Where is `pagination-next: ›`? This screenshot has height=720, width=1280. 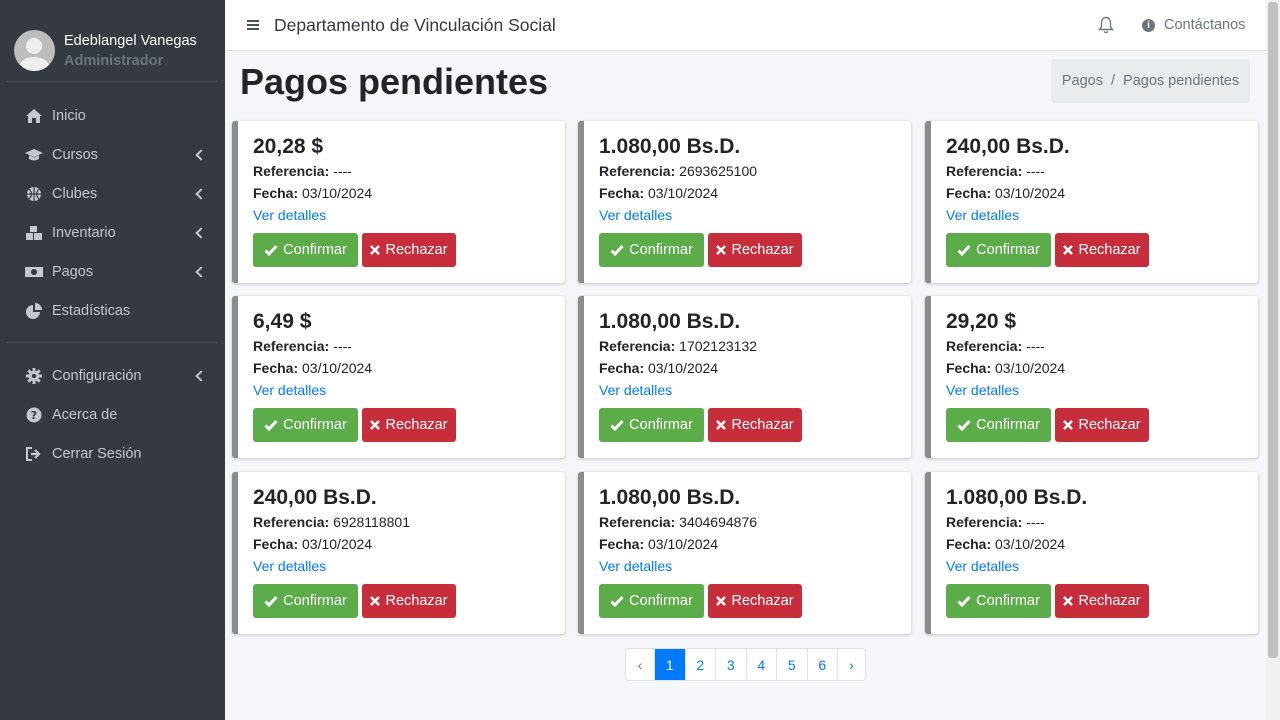 pagination-next: › is located at coordinates (851, 664).